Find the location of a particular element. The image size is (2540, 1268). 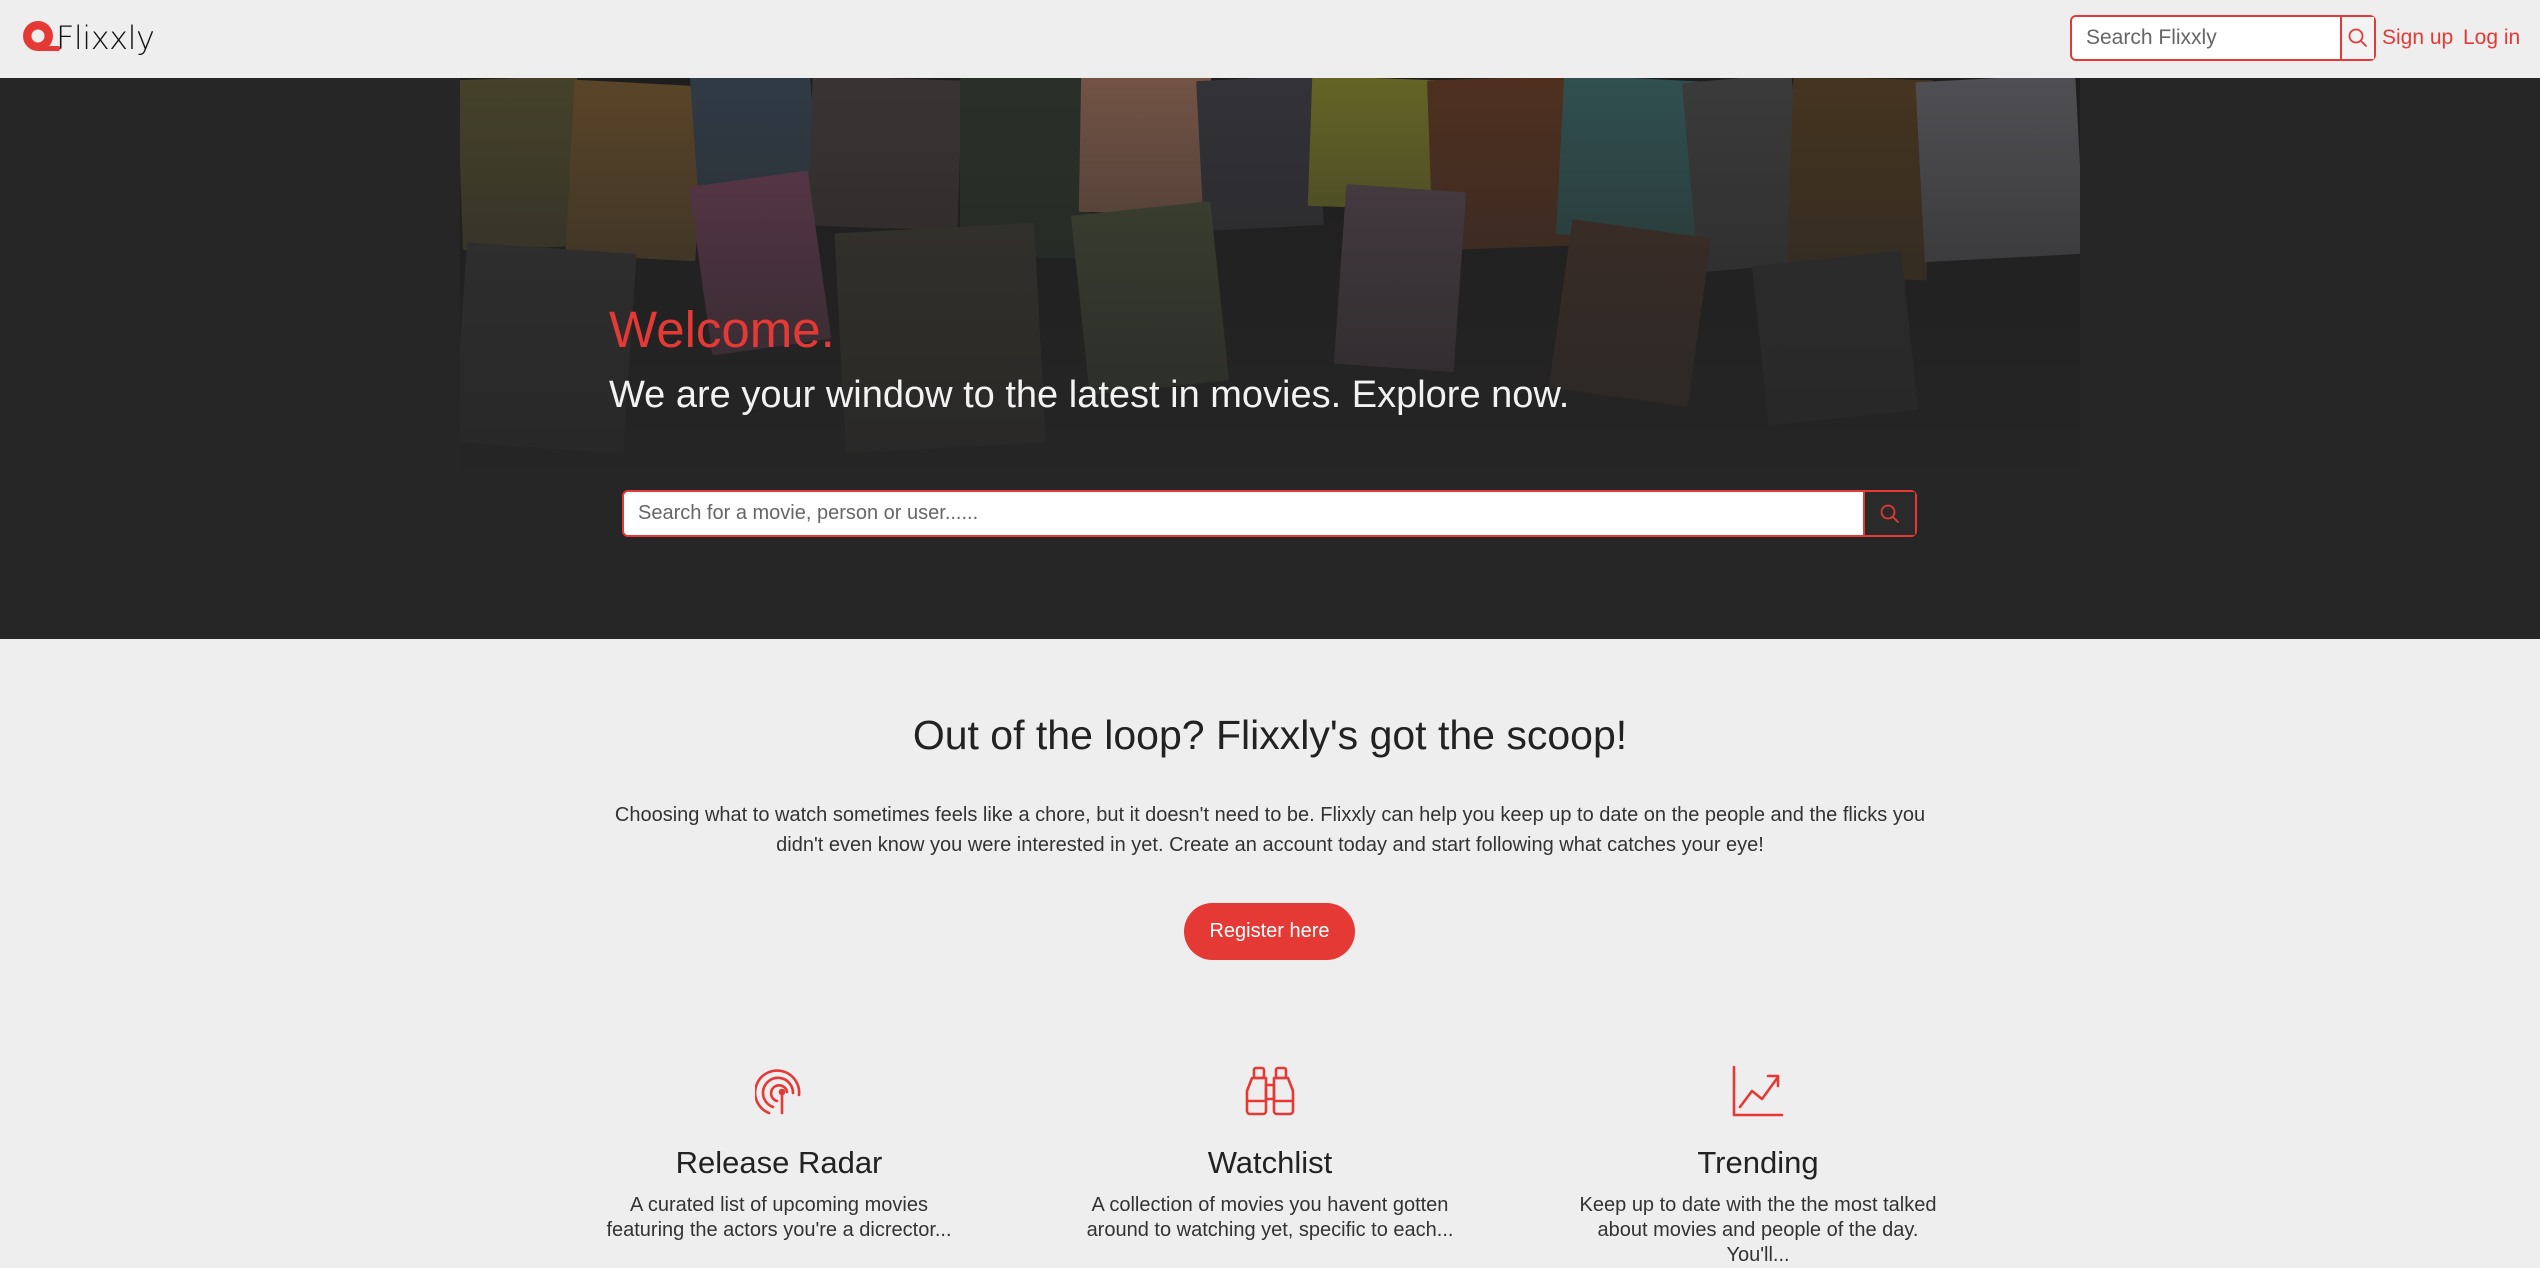

signup-link: Sign up is located at coordinates (2417, 38).